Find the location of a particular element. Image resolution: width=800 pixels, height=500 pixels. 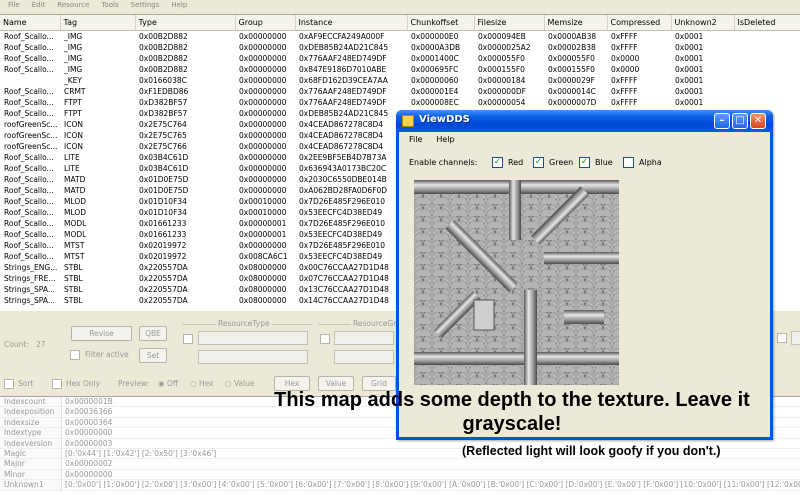

table-cell: 0x4CEAD867278C8D4 is located at coordinates (341, 135).